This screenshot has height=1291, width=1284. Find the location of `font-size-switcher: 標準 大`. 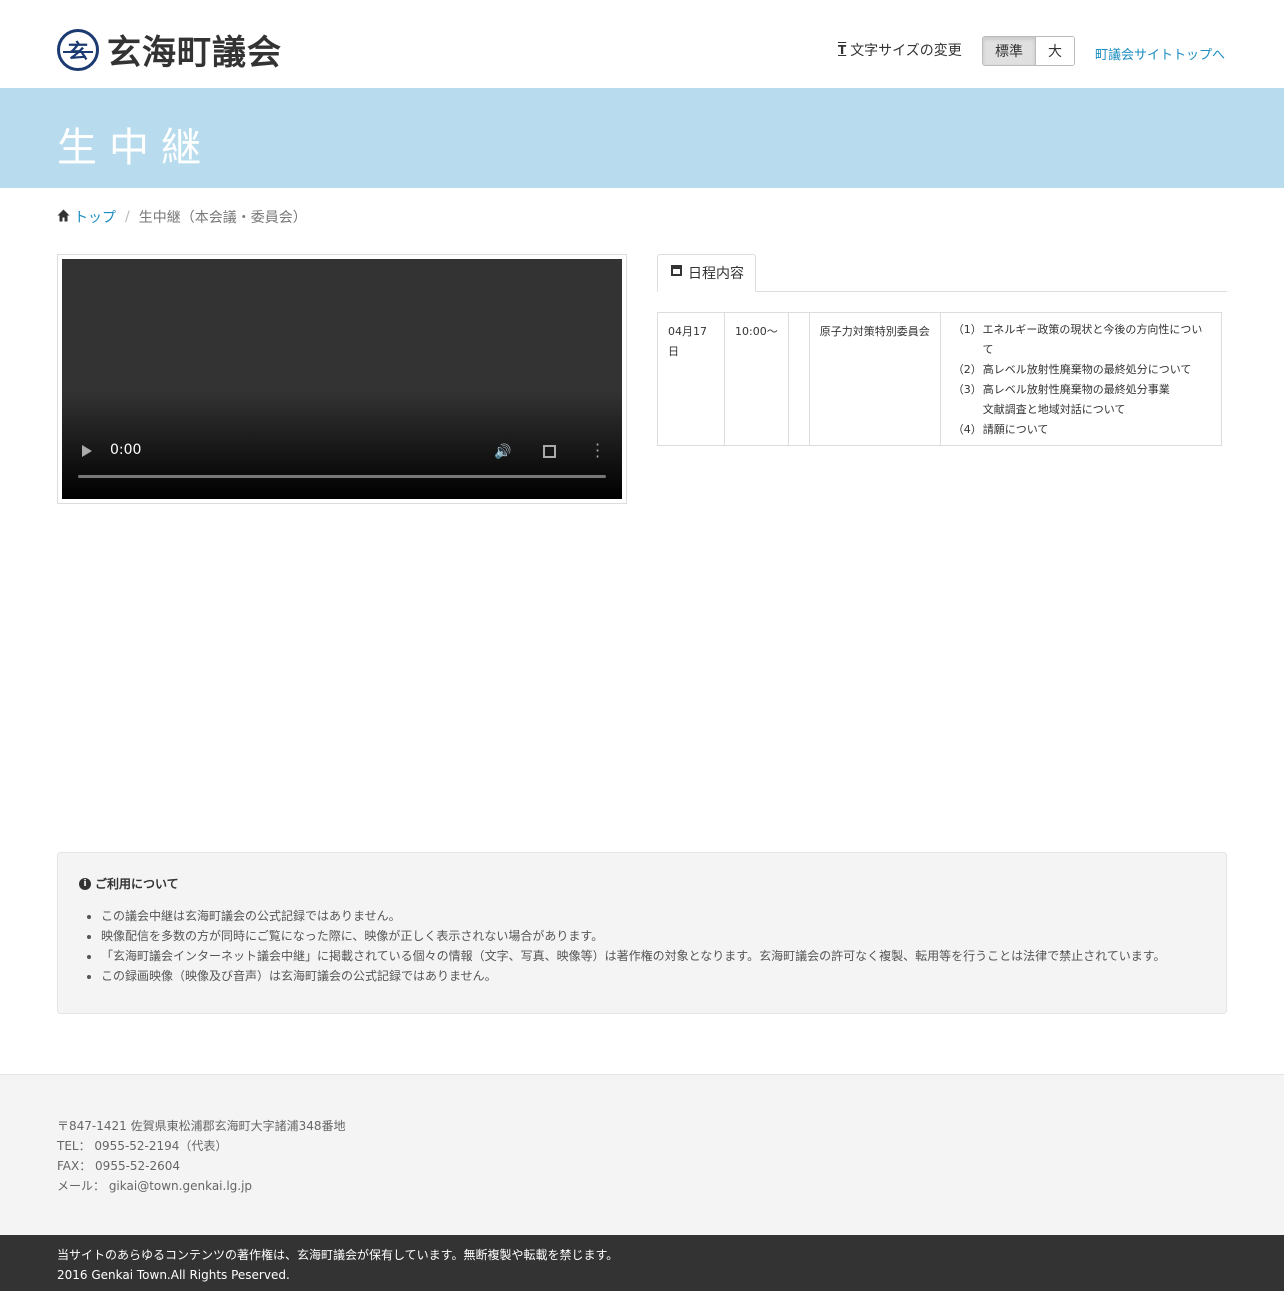

font-size-switcher: 標準 大 is located at coordinates (1028, 51).